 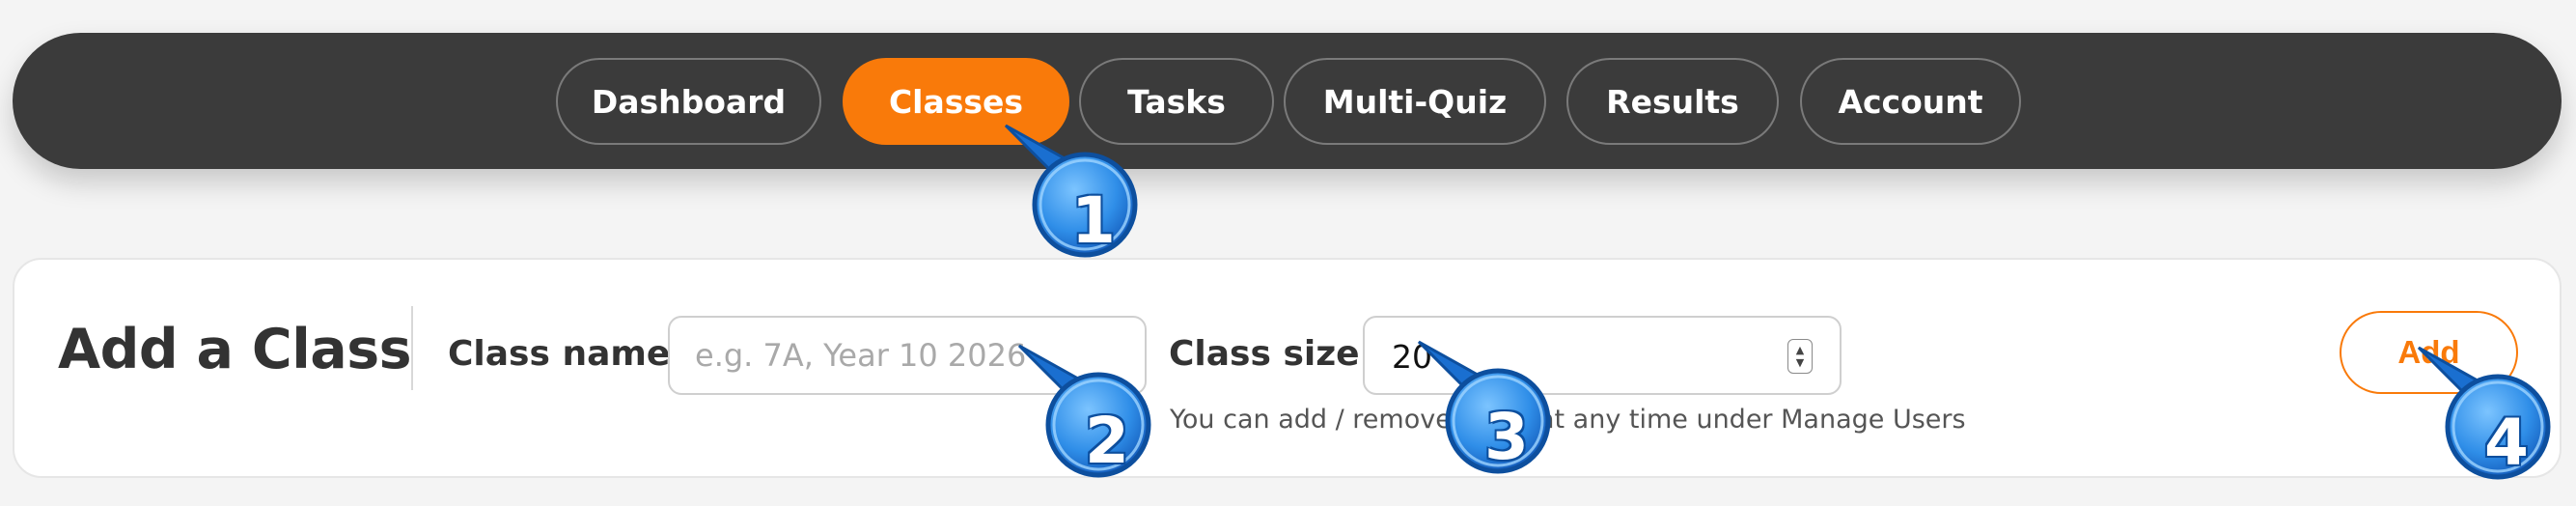 I want to click on step-marker-number: 4, so click(x=2506, y=443).